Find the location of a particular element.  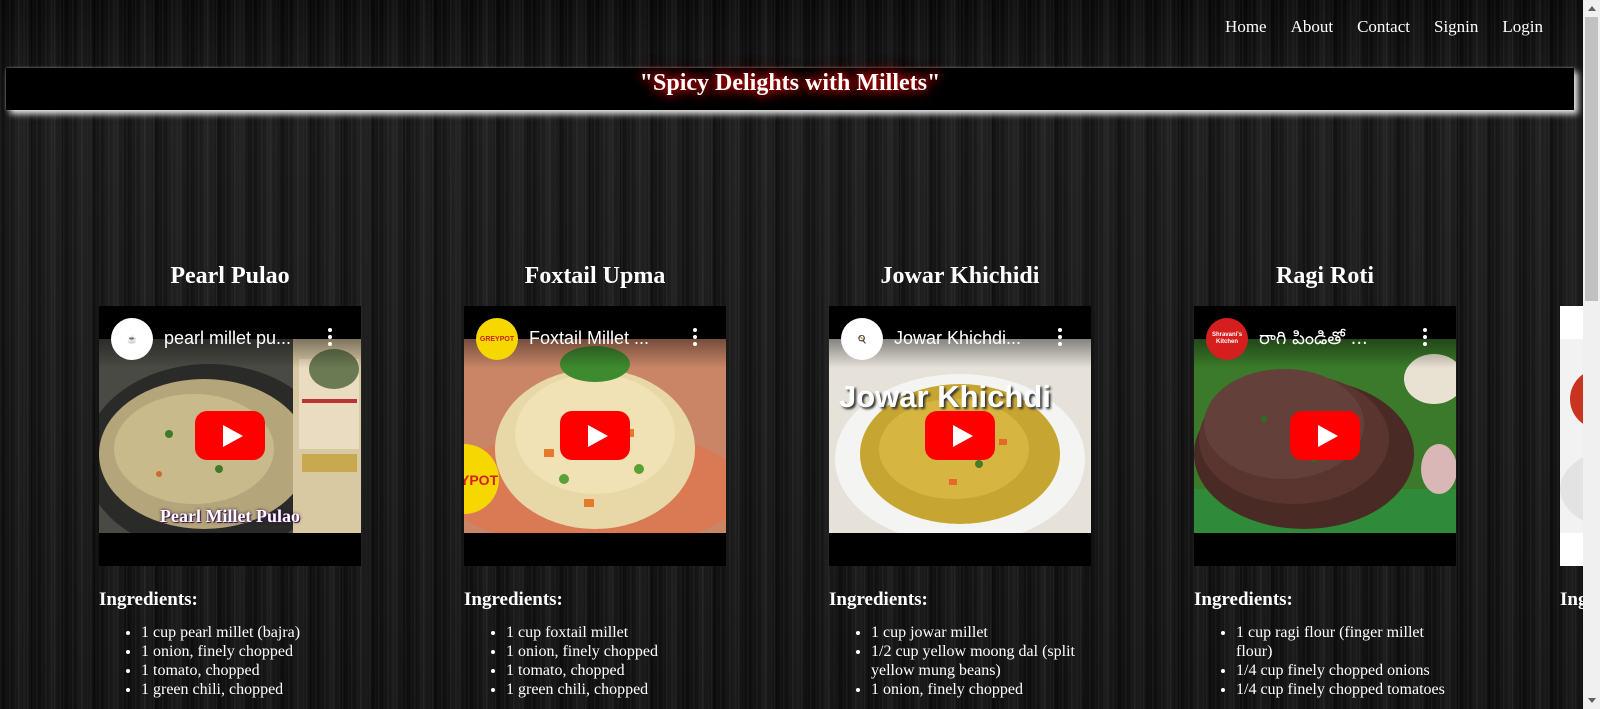

recipe-card: Ing is located at coordinates (1571, 437).